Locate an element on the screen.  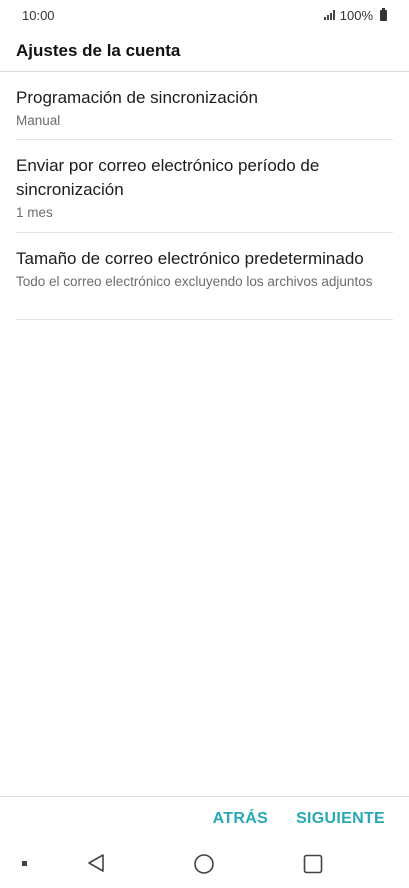
setting-value: 1 mes is located at coordinates (34, 212).